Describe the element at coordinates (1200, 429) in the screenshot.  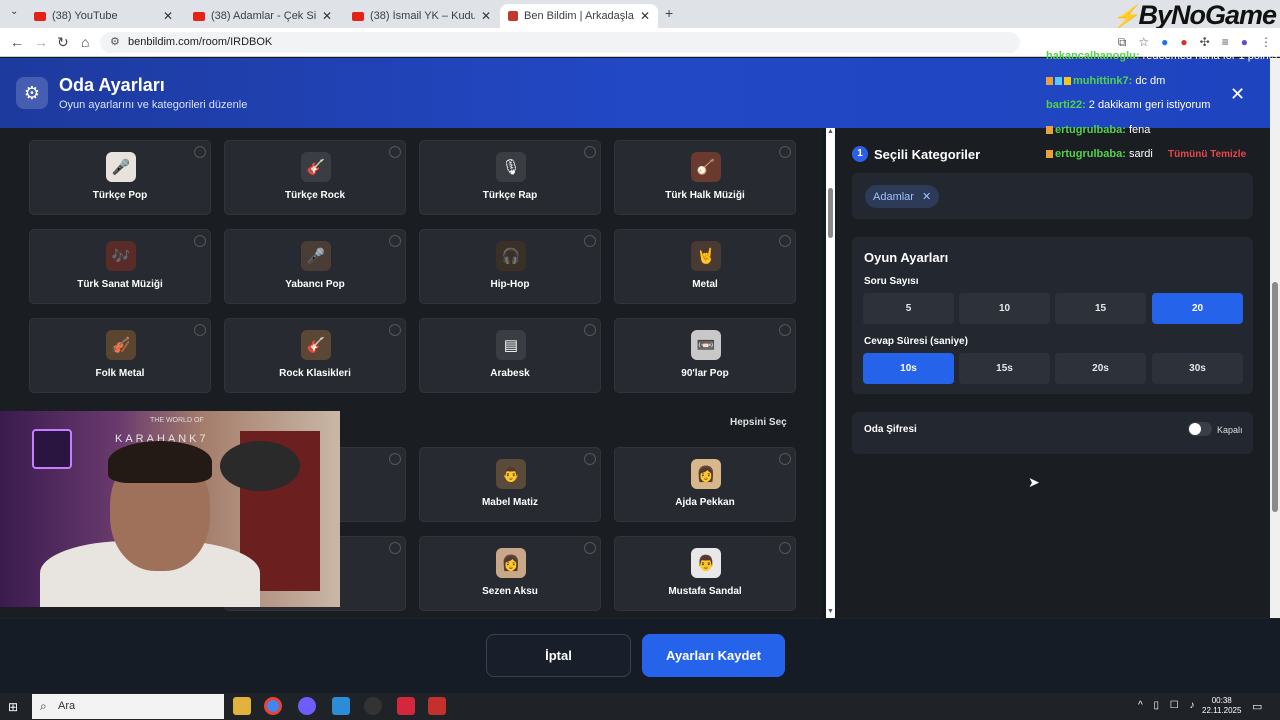
I see `password-toggle` at that location.